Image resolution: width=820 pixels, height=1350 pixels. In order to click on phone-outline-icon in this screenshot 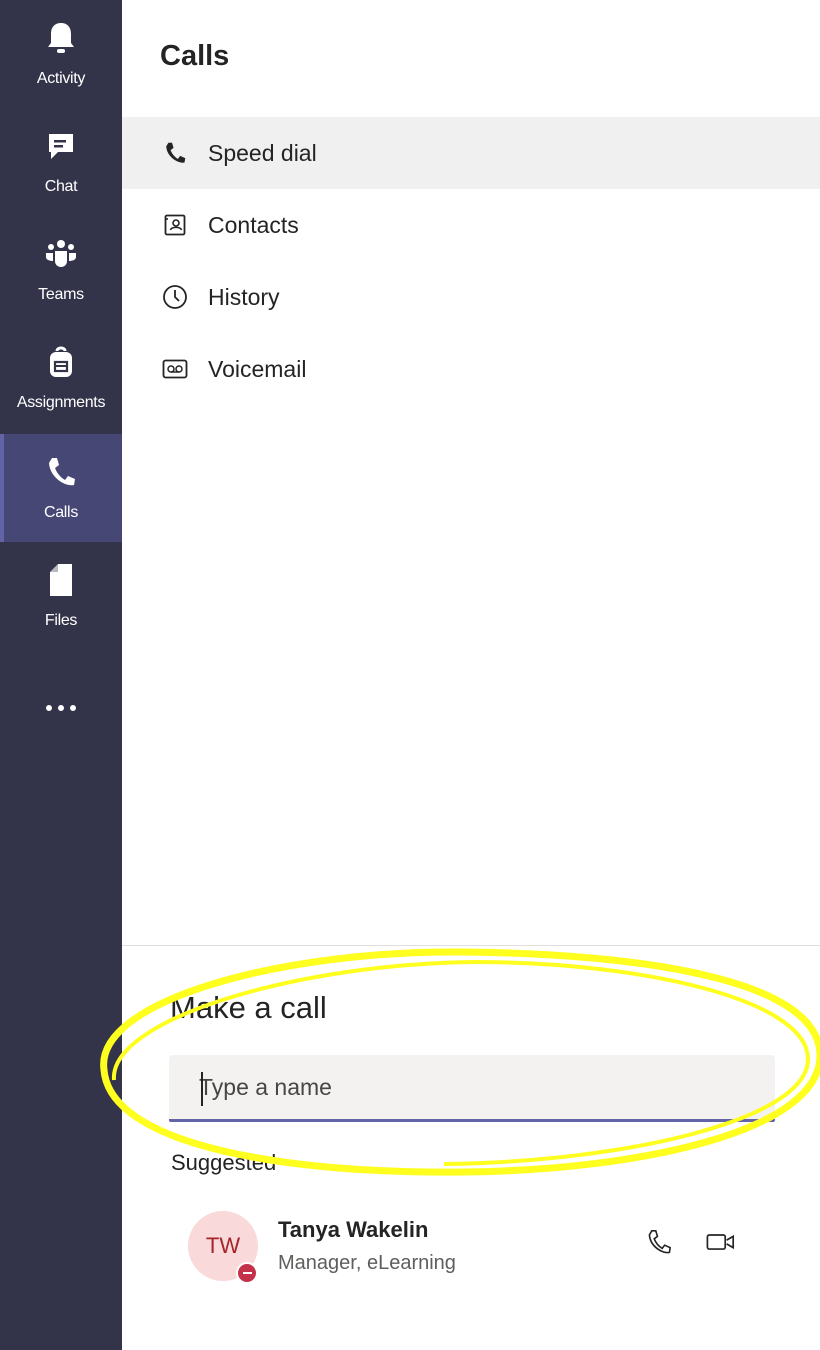, I will do `click(659, 1242)`.